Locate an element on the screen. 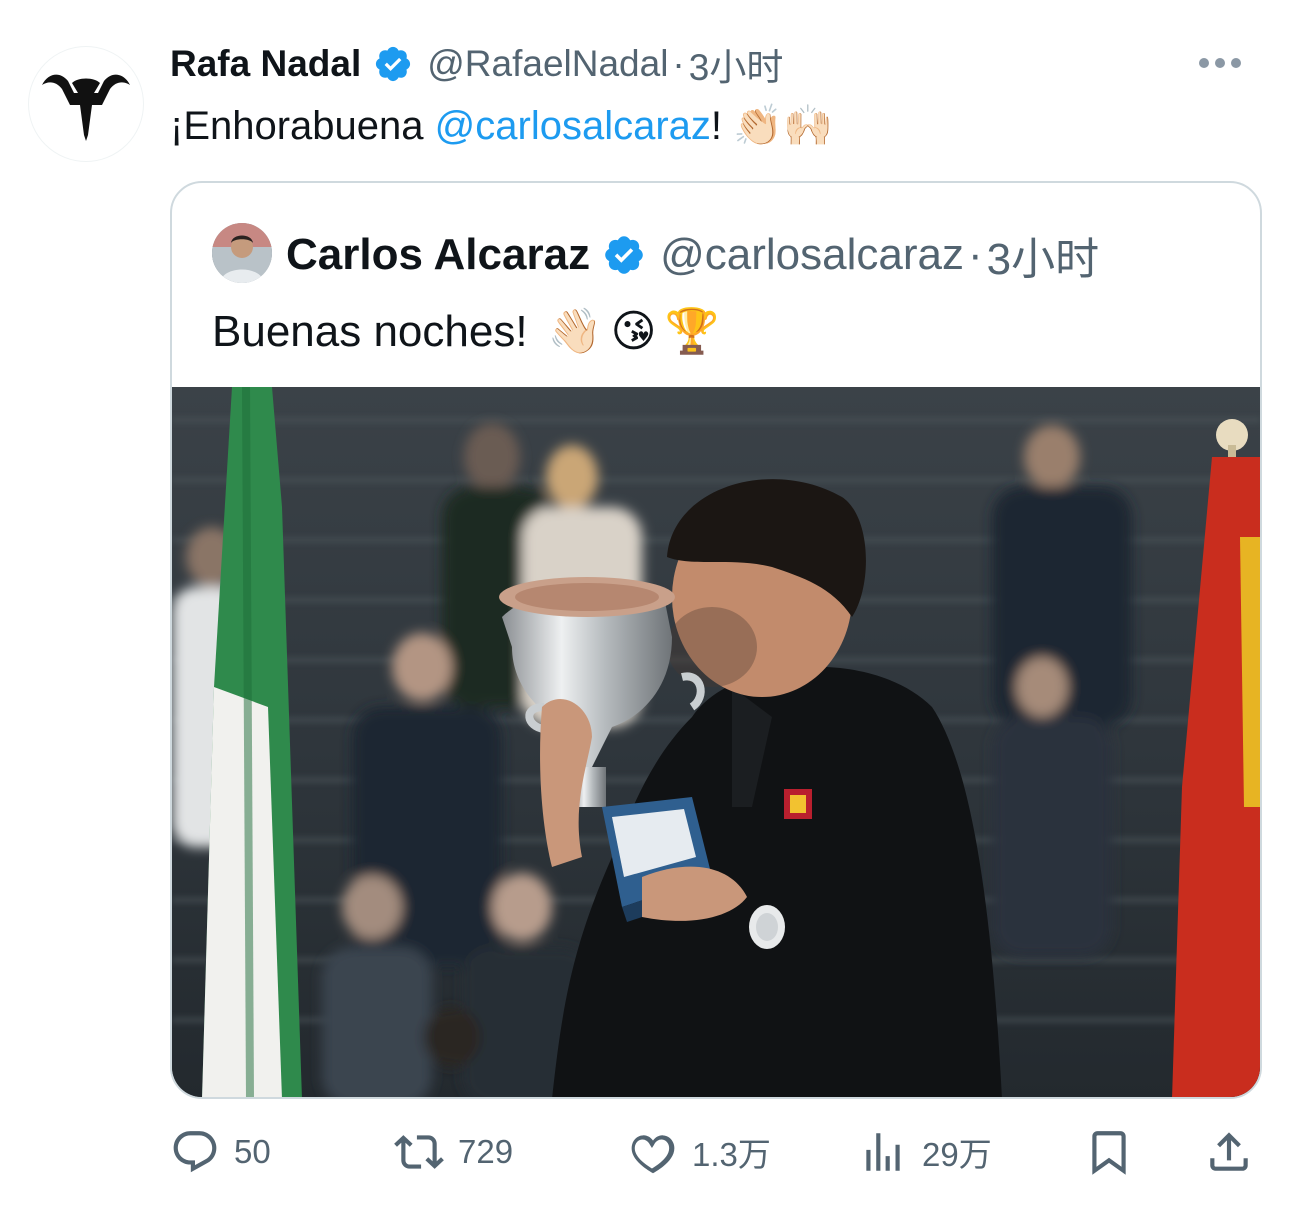  author-handle: @RafaelNadal is located at coordinates (547, 64).